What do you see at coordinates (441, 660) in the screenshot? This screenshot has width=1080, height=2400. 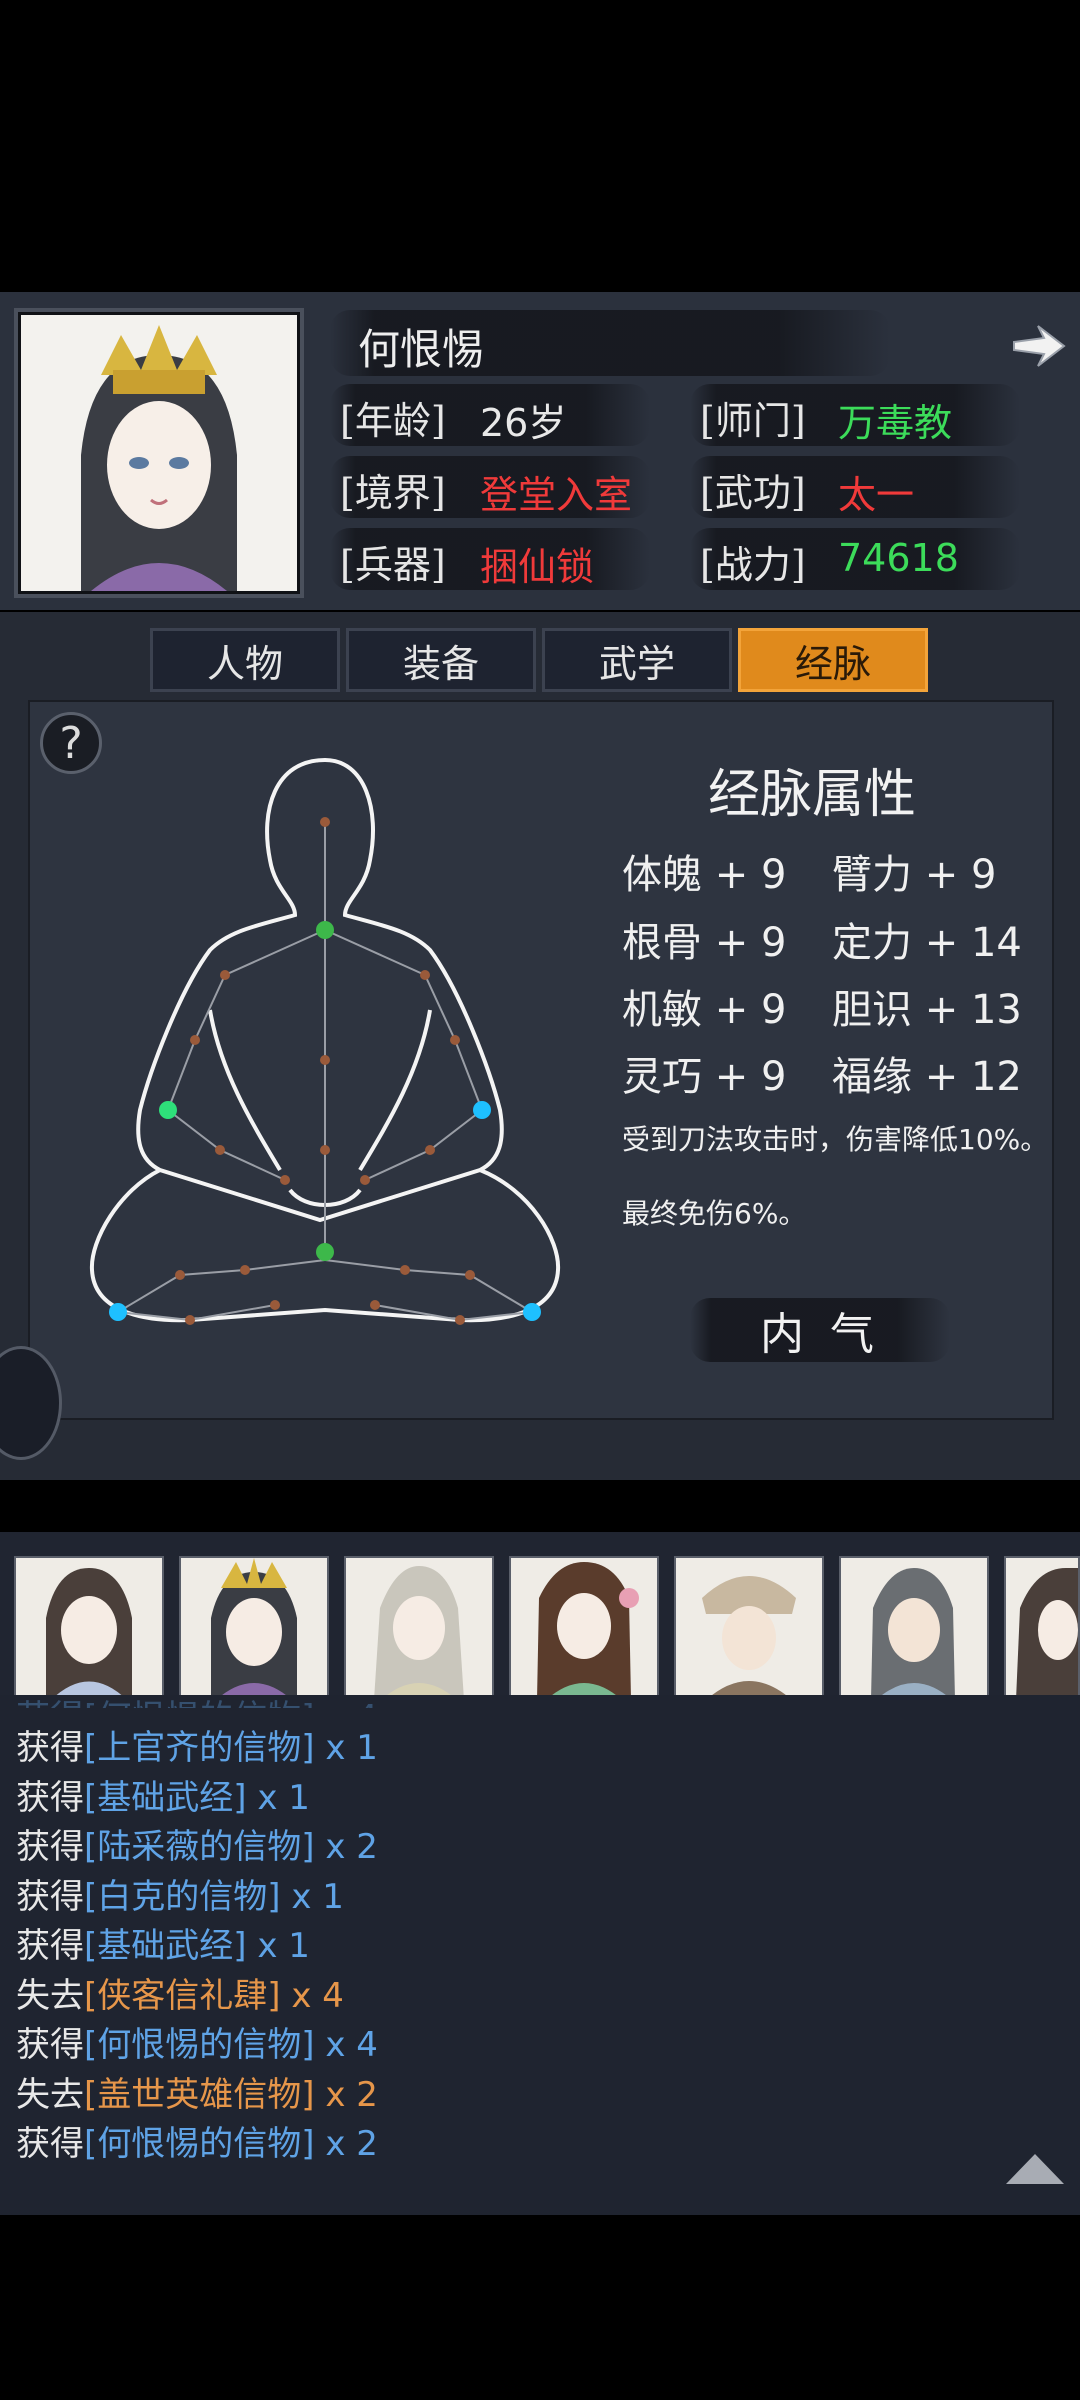 I see `tab-equipment: 装备` at bounding box center [441, 660].